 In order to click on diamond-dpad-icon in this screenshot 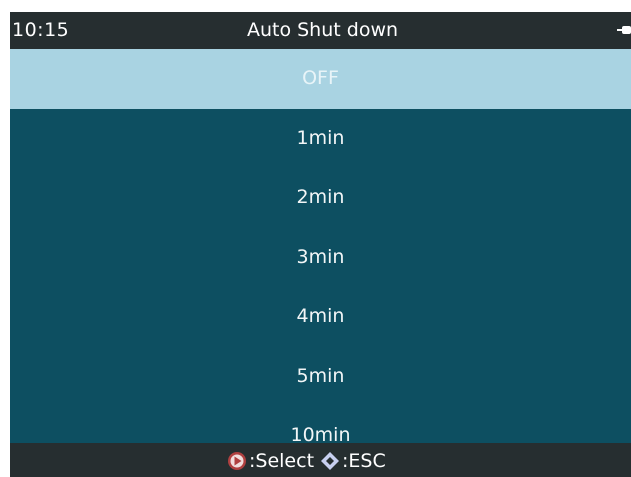, I will do `click(330, 461)`.